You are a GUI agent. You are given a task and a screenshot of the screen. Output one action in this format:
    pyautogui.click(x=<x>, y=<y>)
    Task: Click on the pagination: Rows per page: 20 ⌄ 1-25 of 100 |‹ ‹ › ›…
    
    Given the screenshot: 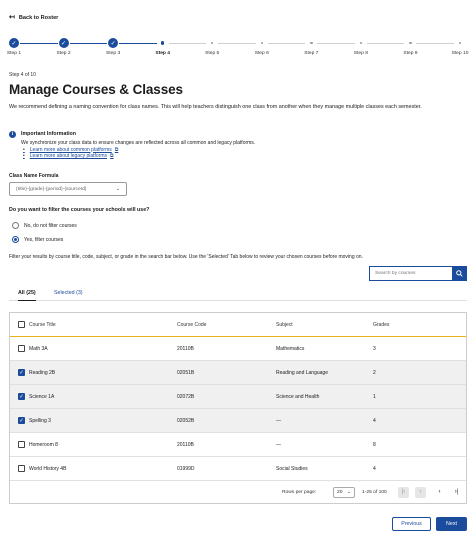 What is the action you would take?
    pyautogui.click(x=238, y=492)
    